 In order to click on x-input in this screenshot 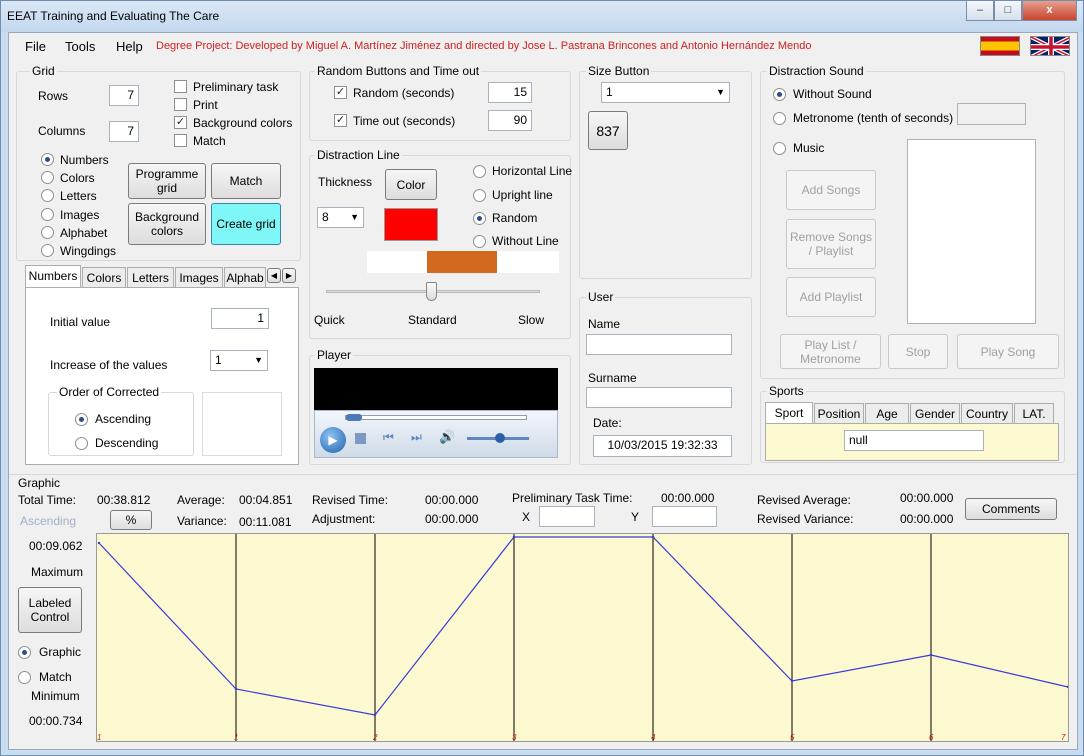, I will do `click(567, 516)`.